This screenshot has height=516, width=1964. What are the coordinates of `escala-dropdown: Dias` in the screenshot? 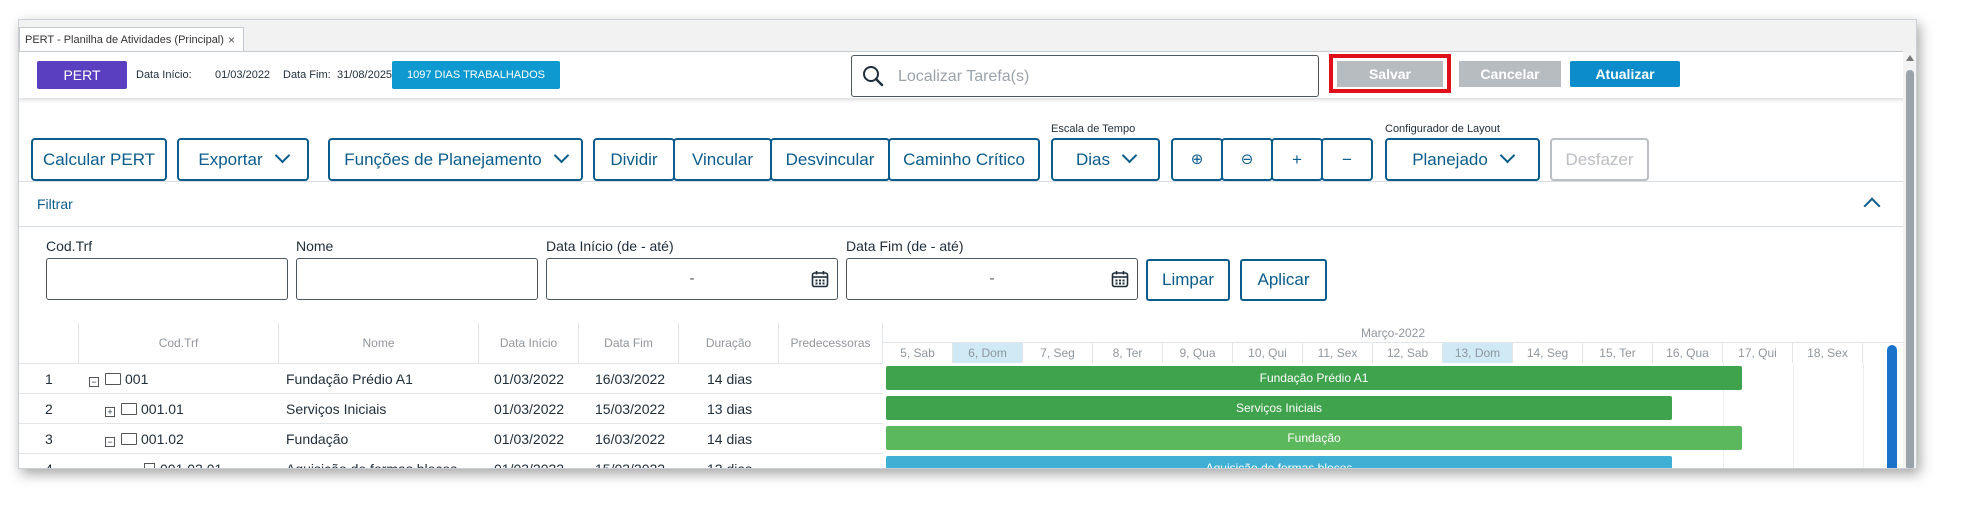 It's located at (1105, 159).